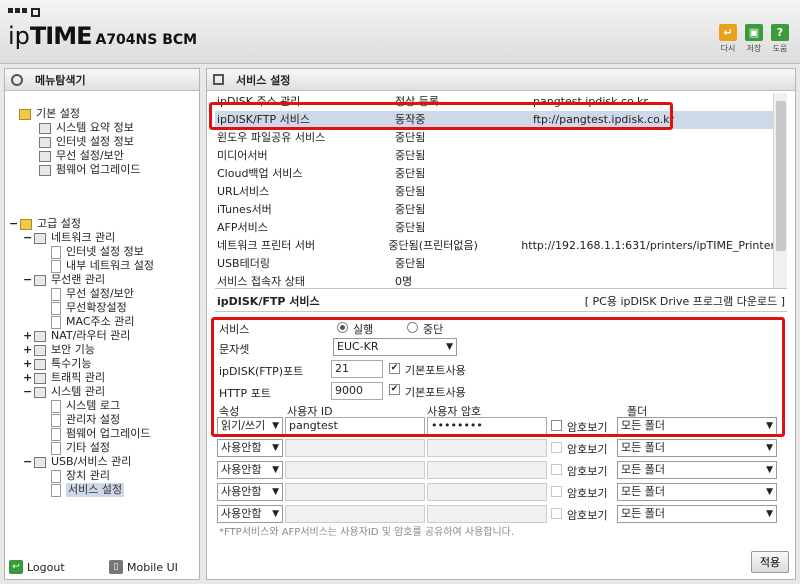 The image size is (800, 584). I want to click on brand-logo: ipTIME A704NS BCM, so click(103, 36).